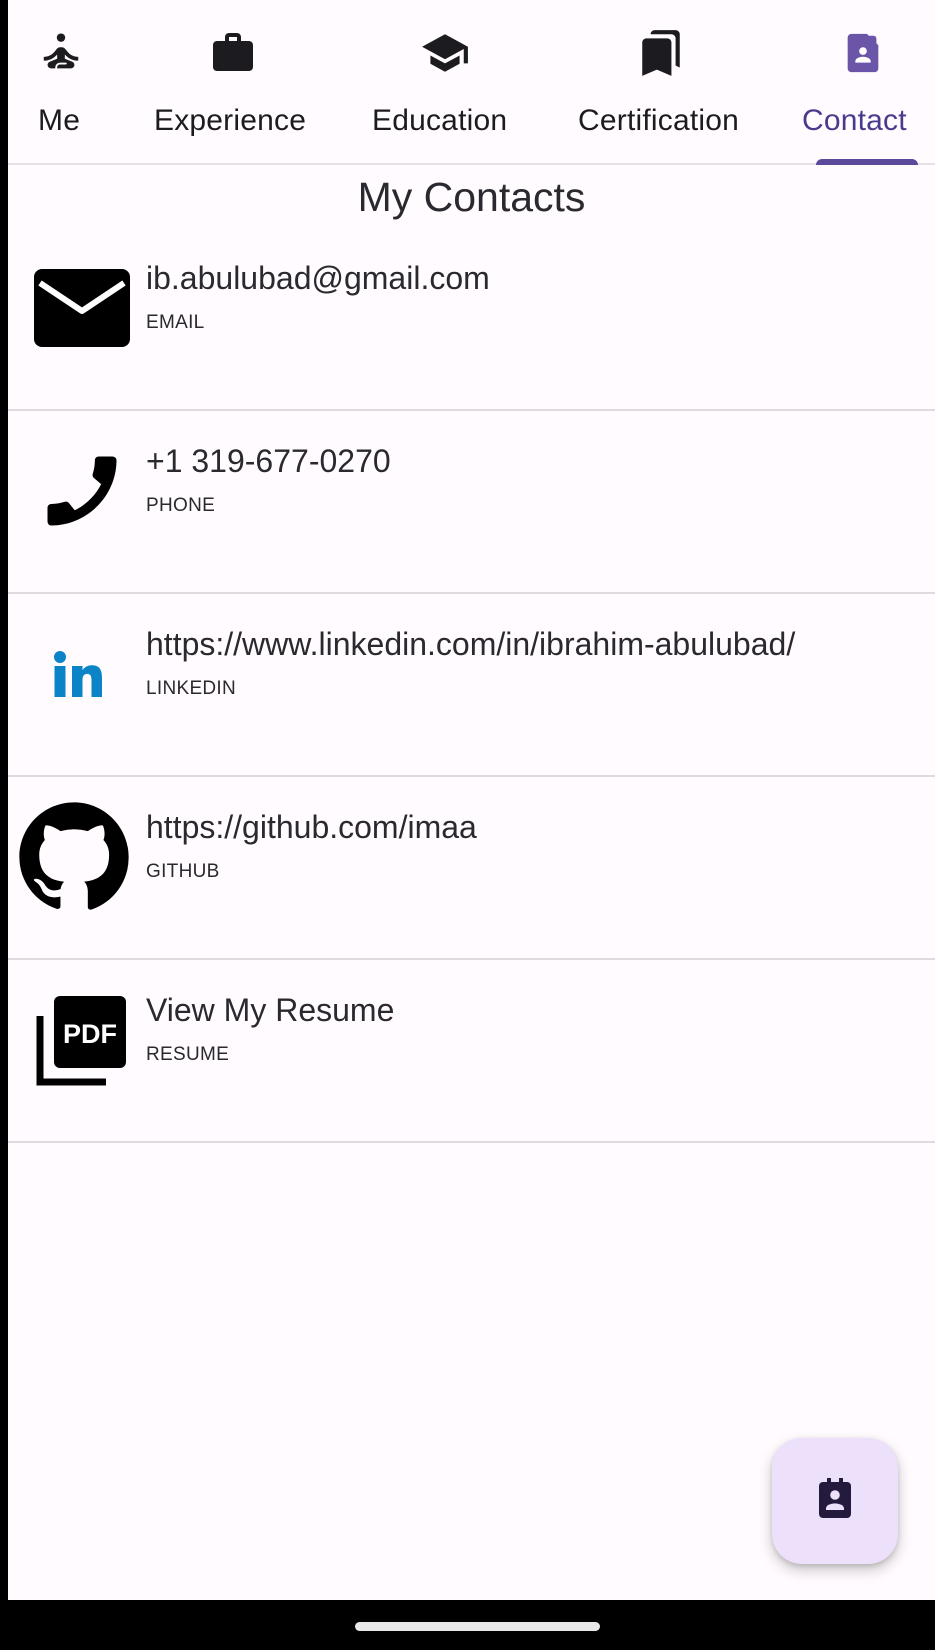 This screenshot has width=935, height=1650. I want to click on linkedin-icon, so click(82, 674).